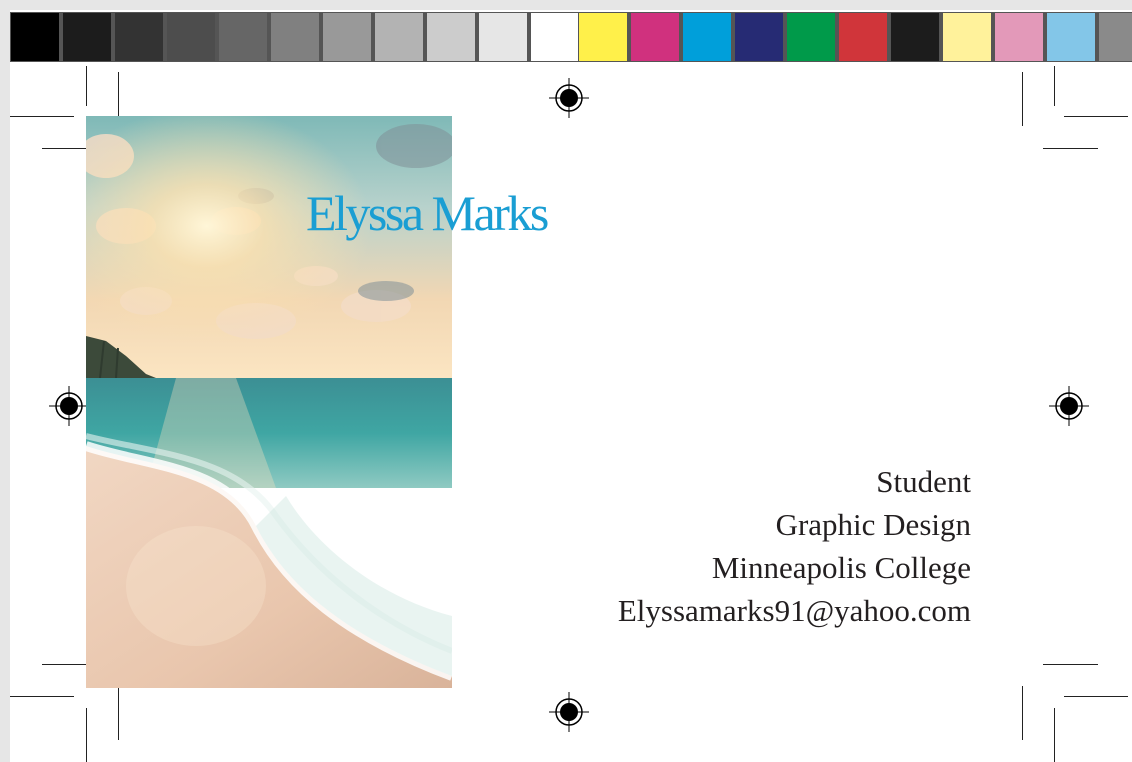 This screenshot has height=762, width=1132. I want to click on role-text: Student, so click(923, 481).